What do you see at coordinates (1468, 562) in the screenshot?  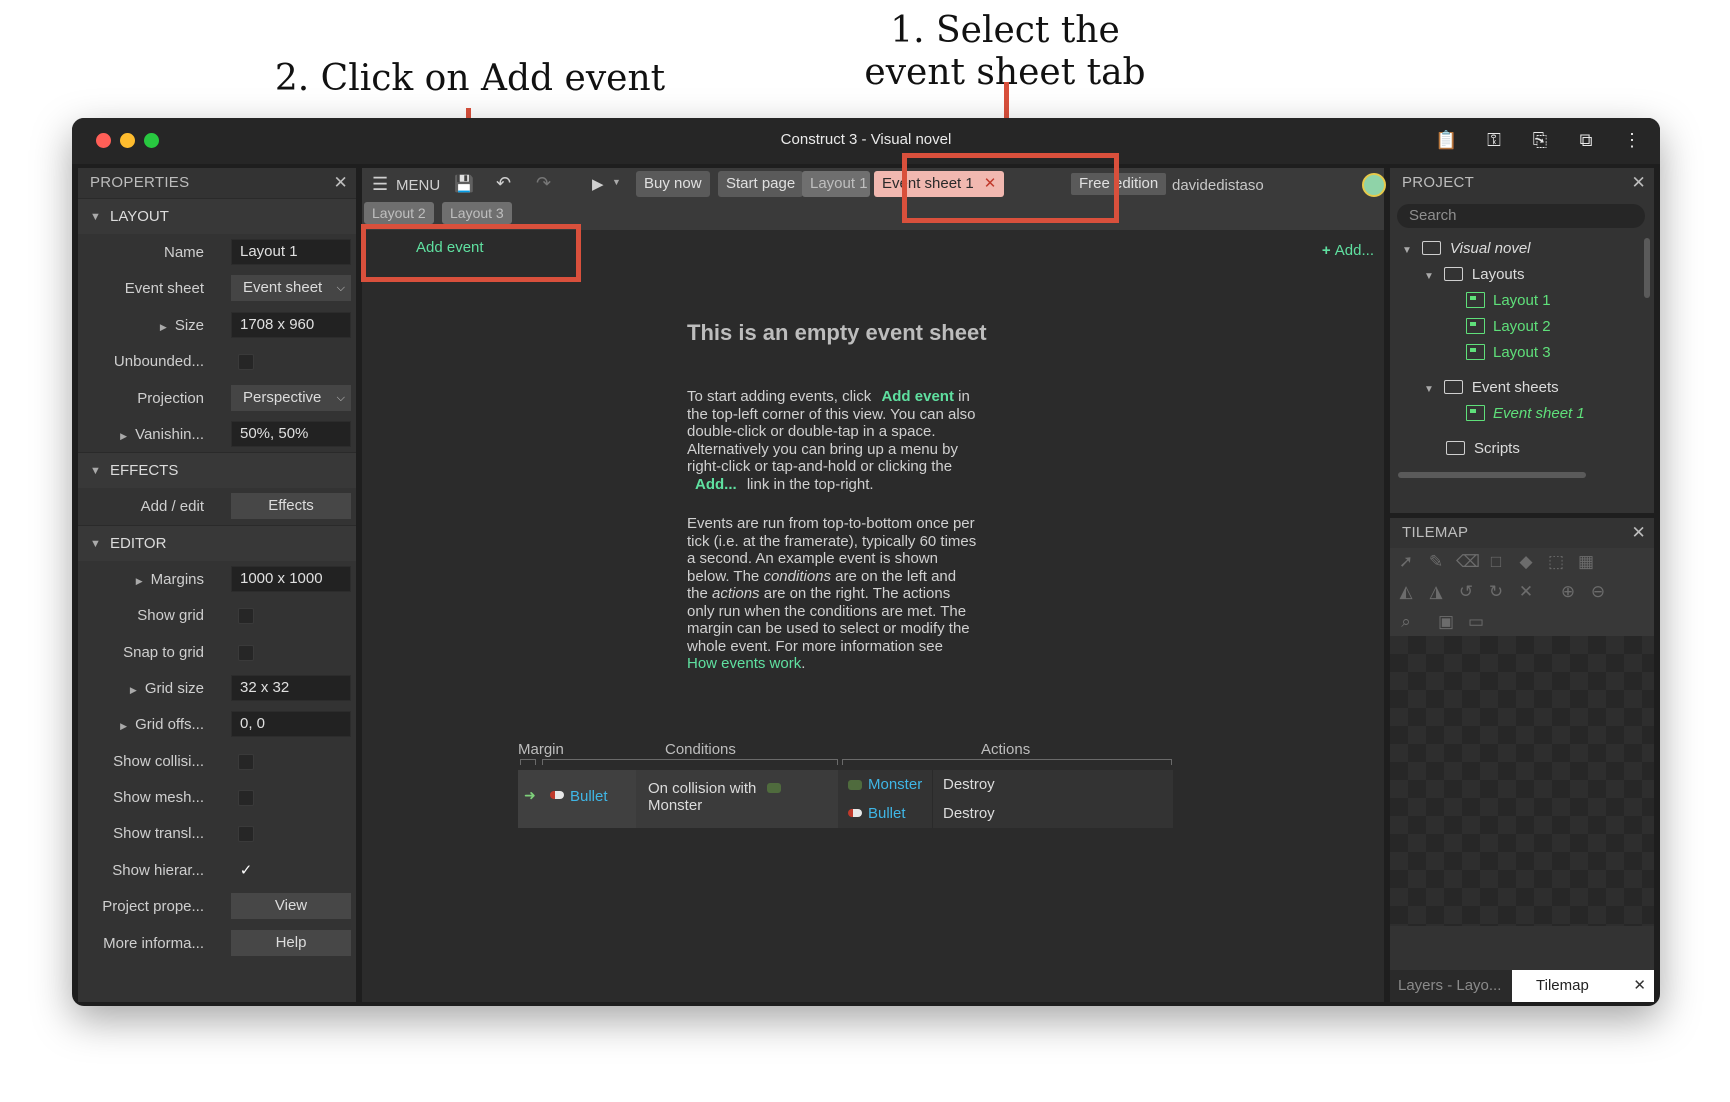 I see `eraser-icon: ⌫` at bounding box center [1468, 562].